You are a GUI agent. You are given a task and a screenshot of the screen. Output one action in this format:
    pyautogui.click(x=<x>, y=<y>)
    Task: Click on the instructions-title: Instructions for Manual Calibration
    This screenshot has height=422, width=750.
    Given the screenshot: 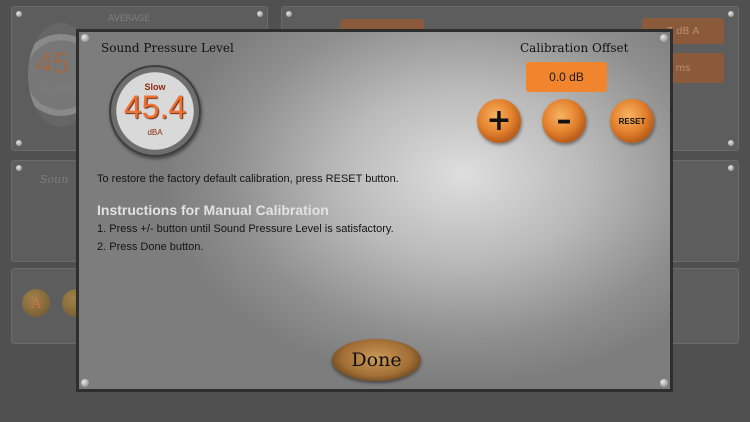 What is the action you would take?
    pyautogui.click(x=213, y=210)
    